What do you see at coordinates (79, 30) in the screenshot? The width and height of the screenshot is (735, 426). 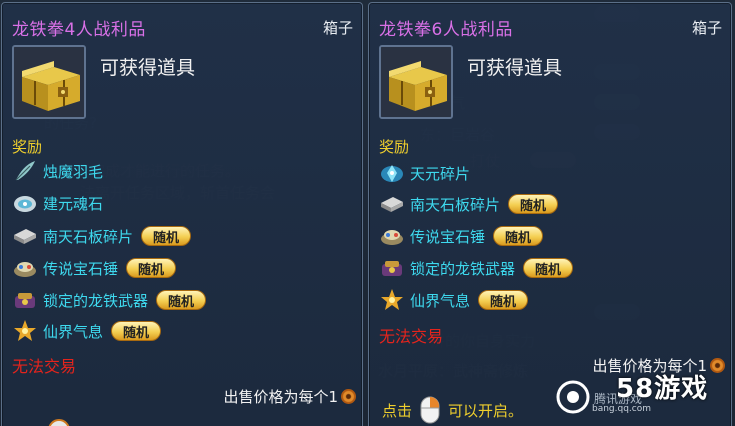 I see `tooltip-title: 龙铁拳4人战利品` at bounding box center [79, 30].